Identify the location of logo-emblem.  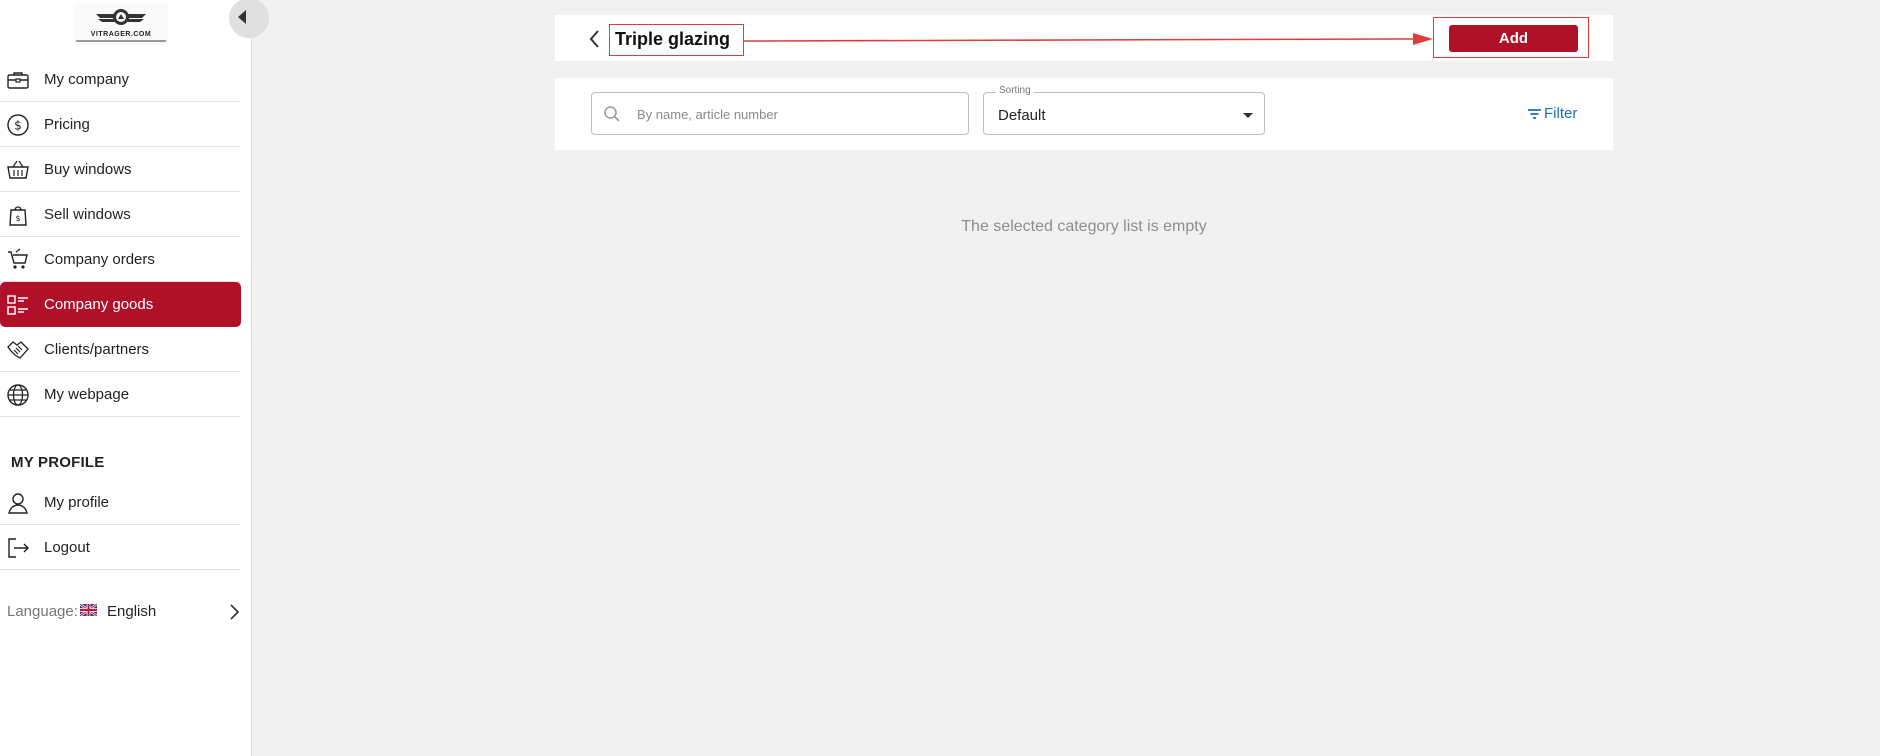
(121, 17).